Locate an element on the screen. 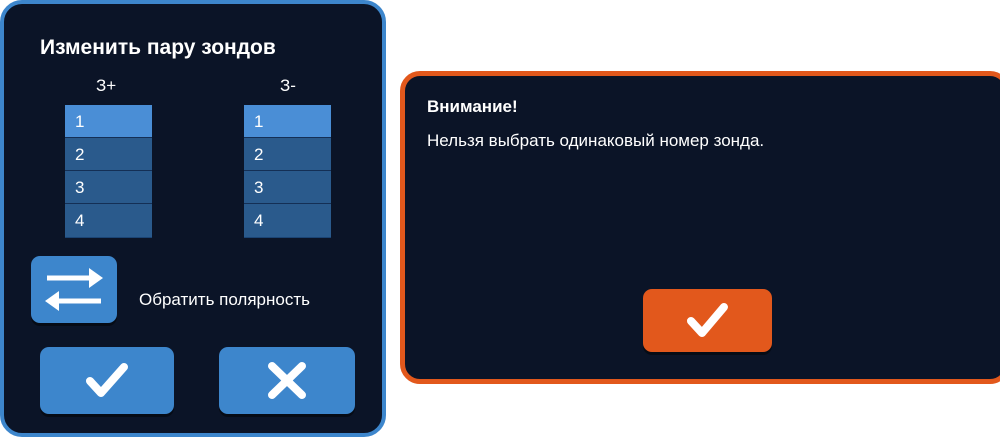 The height and width of the screenshot is (437, 1000). negative-probe-item-3: 3 is located at coordinates (287, 187).